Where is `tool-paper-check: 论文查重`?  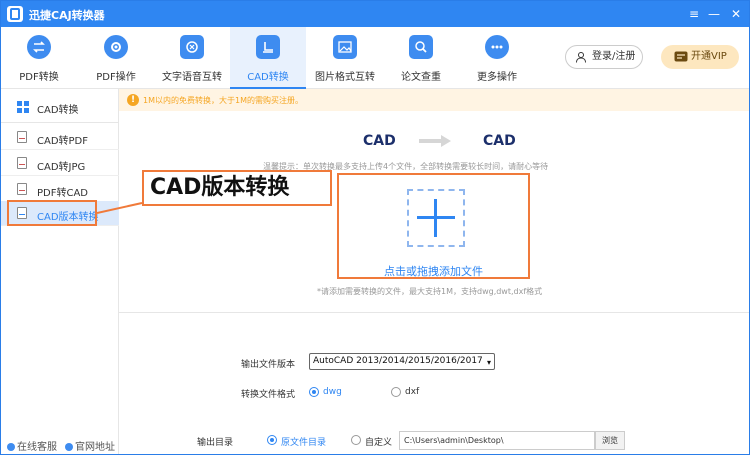
tool-paper-check: 论文查重 is located at coordinates (421, 58).